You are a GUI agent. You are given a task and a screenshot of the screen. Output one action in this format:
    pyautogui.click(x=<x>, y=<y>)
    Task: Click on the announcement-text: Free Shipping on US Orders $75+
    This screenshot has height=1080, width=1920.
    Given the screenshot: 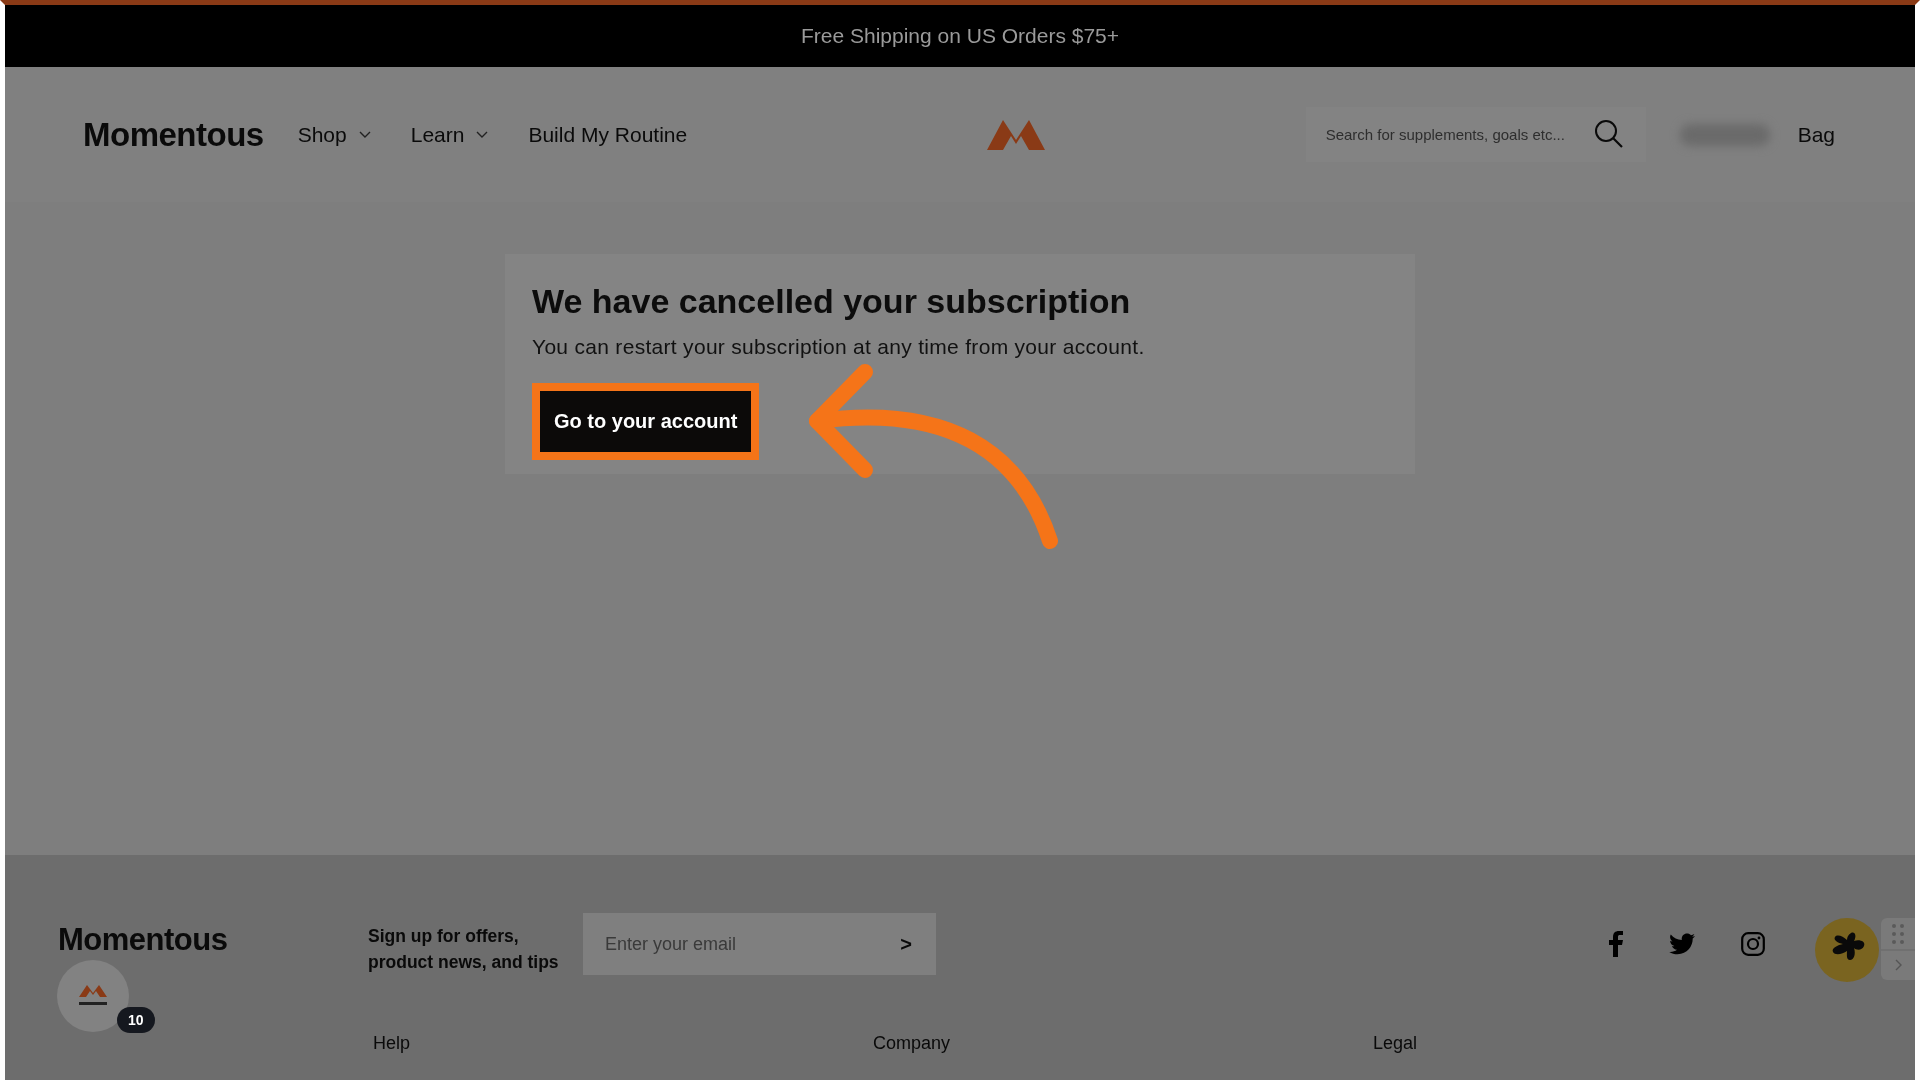 What is the action you would take?
    pyautogui.click(x=960, y=36)
    